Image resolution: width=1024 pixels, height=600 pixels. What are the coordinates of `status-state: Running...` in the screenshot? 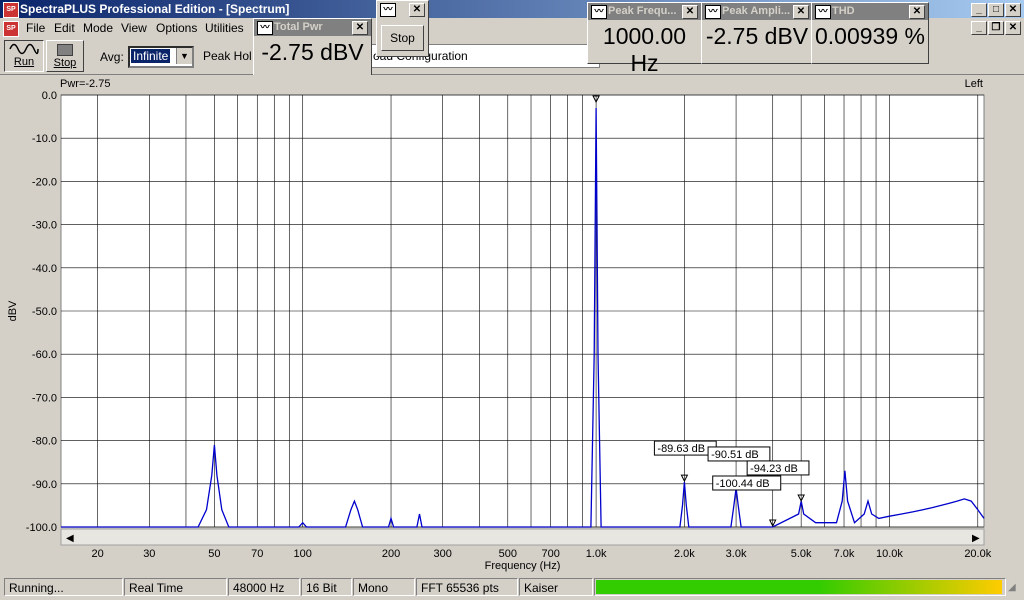 It's located at (63, 587).